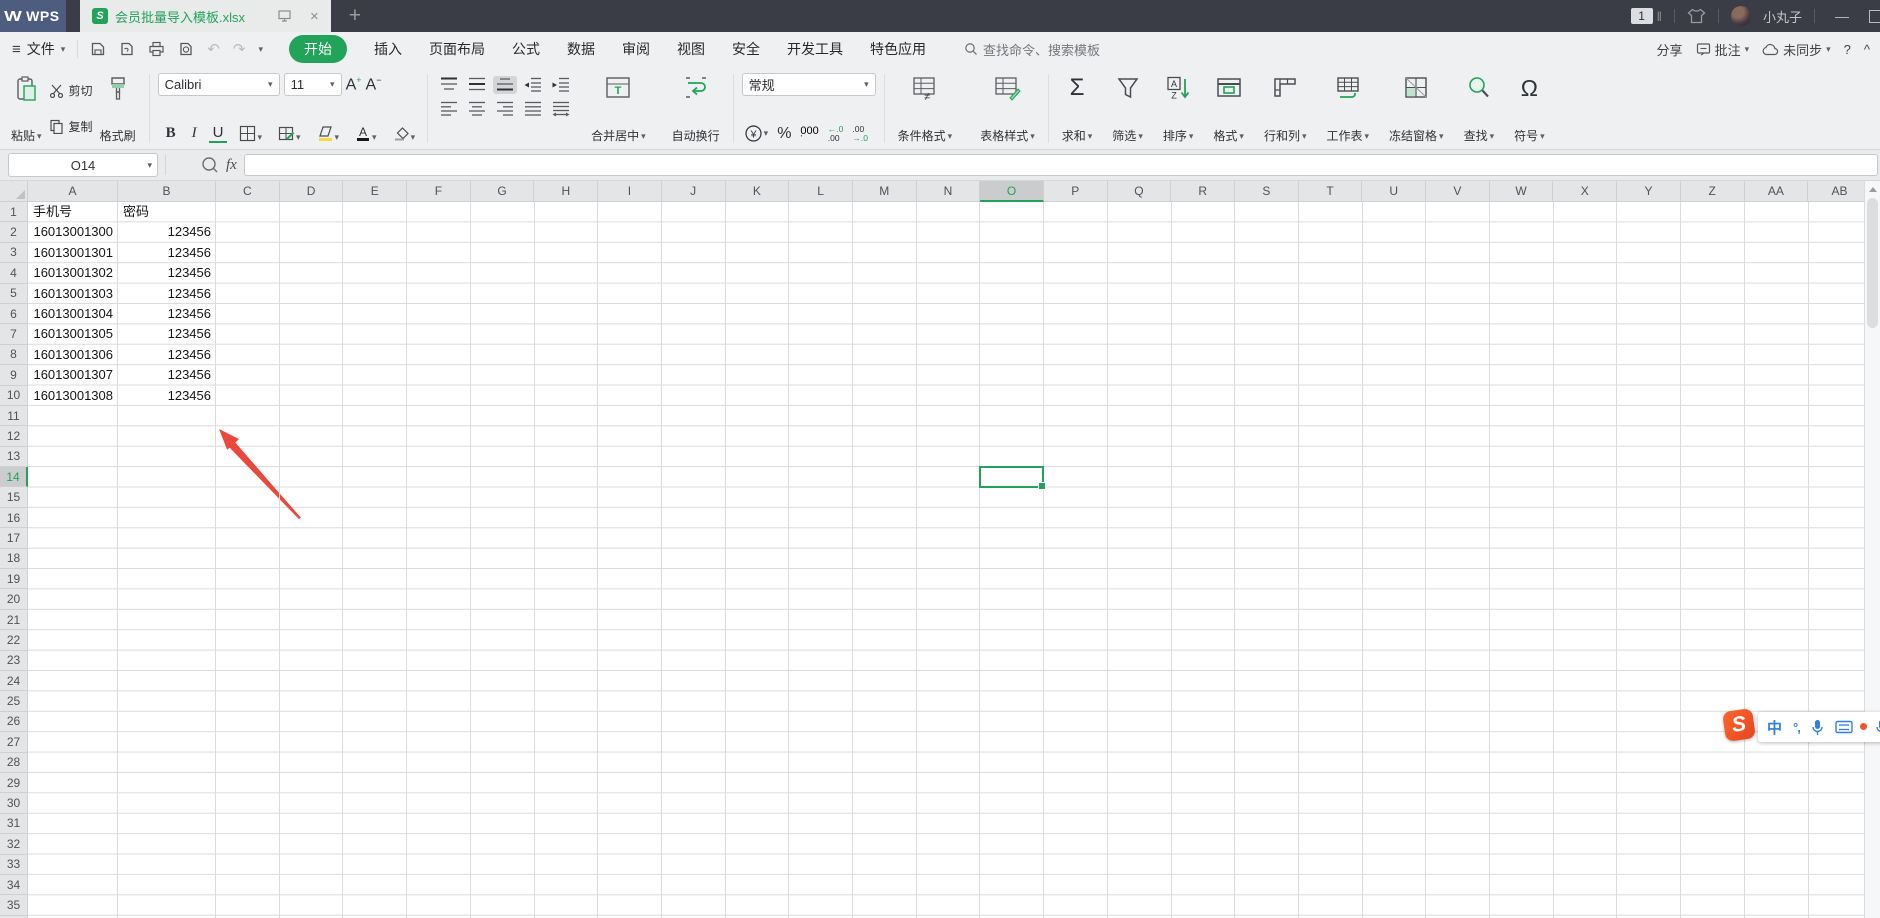 The width and height of the screenshot is (1880, 918). I want to click on window-restore-button, so click(1874, 16).